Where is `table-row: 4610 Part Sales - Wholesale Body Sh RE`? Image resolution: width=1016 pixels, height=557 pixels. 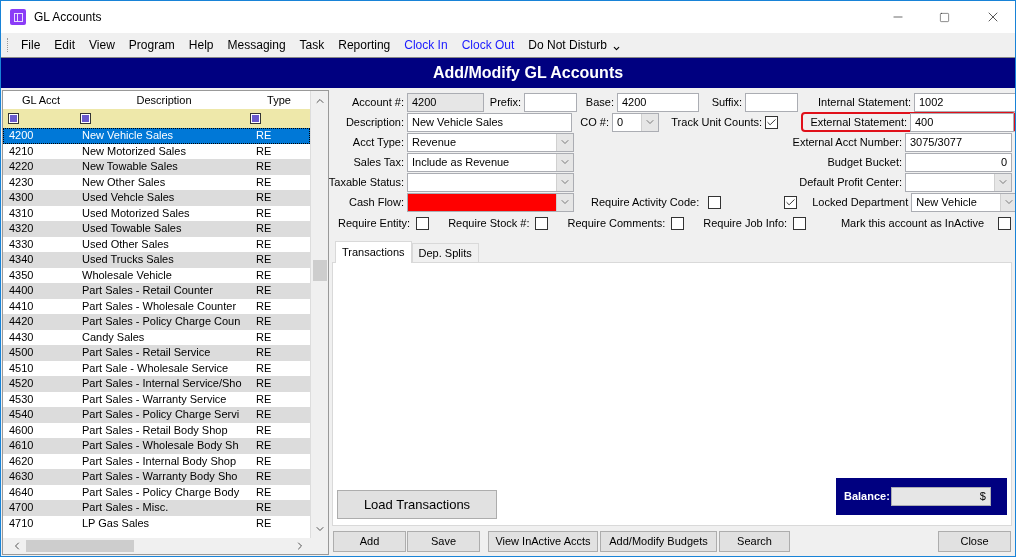 table-row: 4610 Part Sales - Wholesale Body Sh RE is located at coordinates (156, 446).